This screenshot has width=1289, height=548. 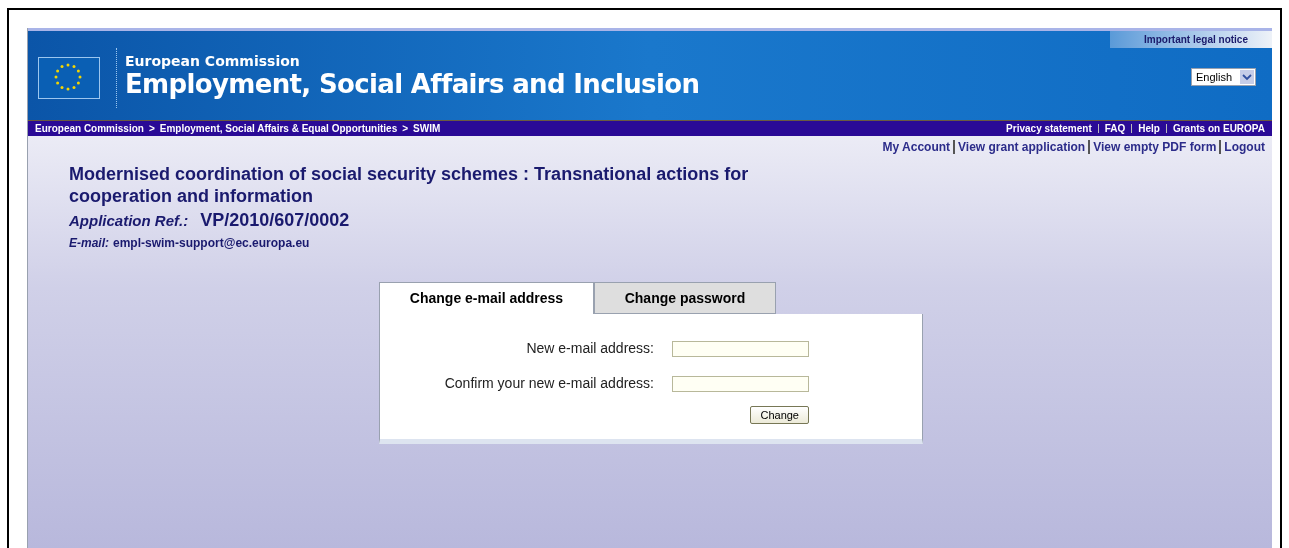 I want to click on account-link: Logout, so click(x=1244, y=147).